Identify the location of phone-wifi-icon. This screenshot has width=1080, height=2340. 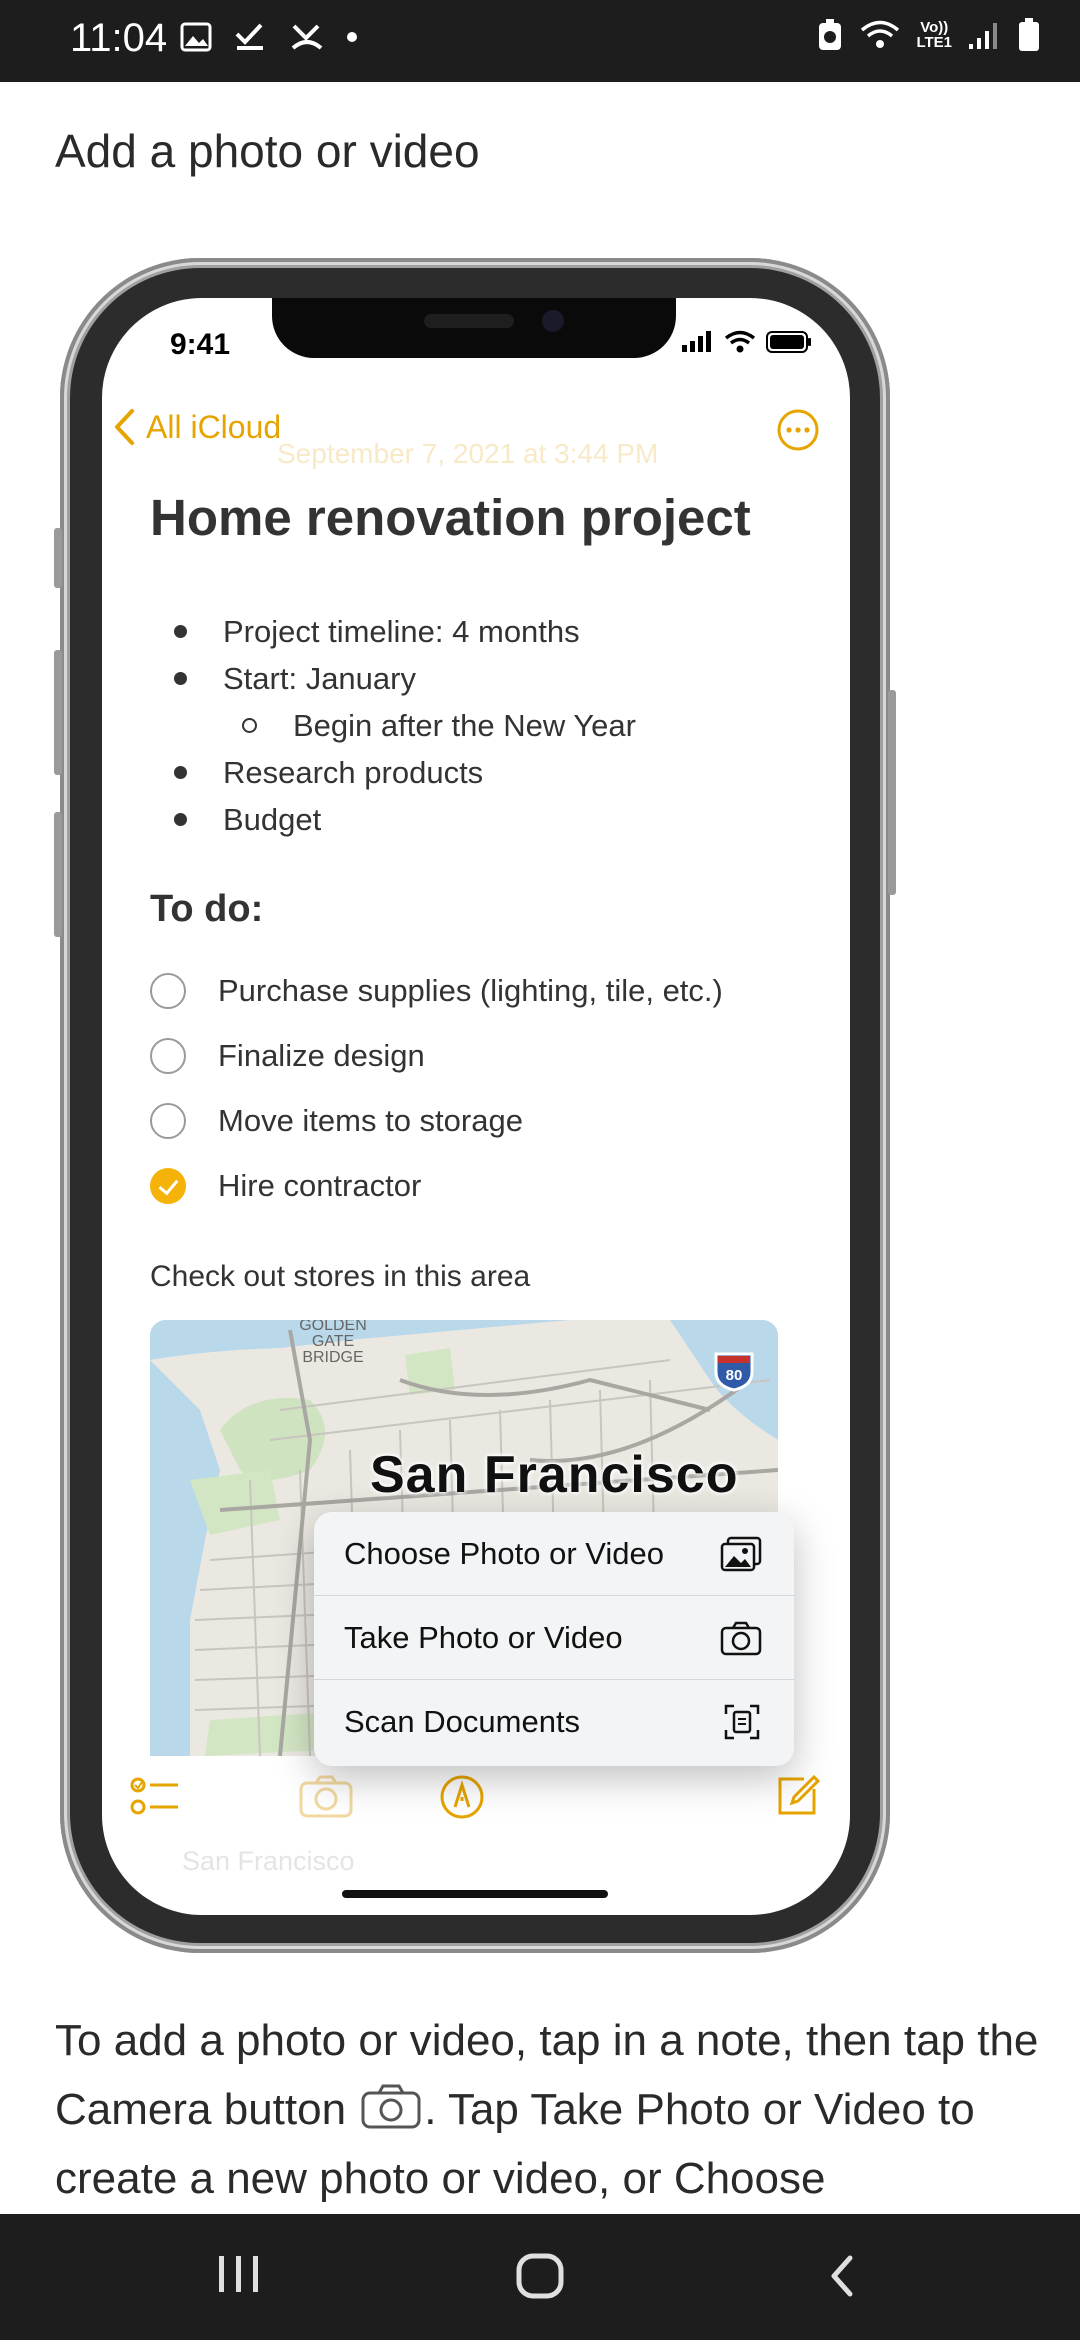
(740, 341).